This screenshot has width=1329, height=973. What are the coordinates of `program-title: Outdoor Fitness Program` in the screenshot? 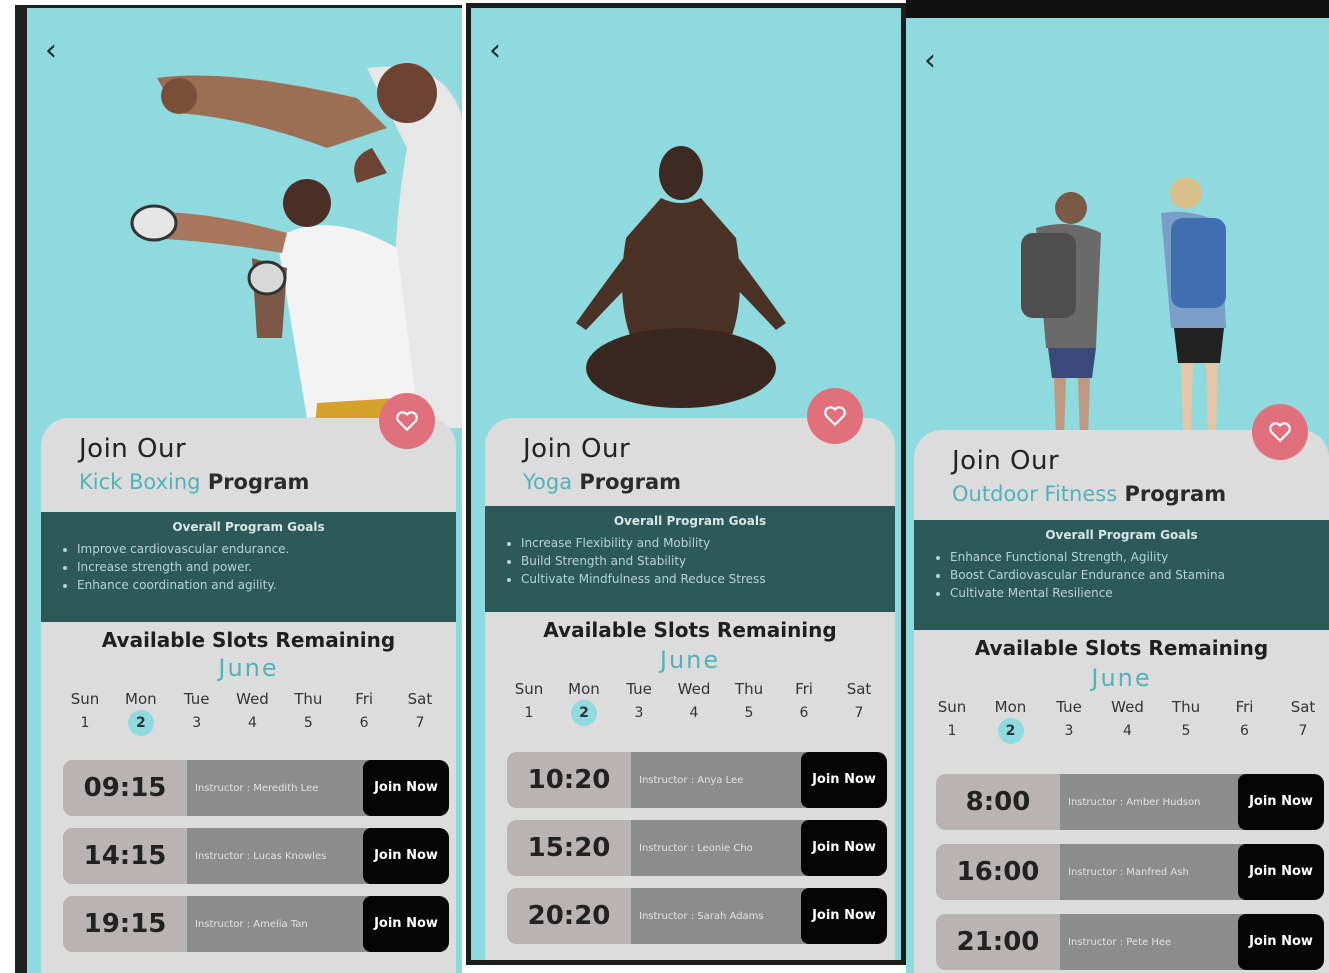 It's located at (1089, 494).